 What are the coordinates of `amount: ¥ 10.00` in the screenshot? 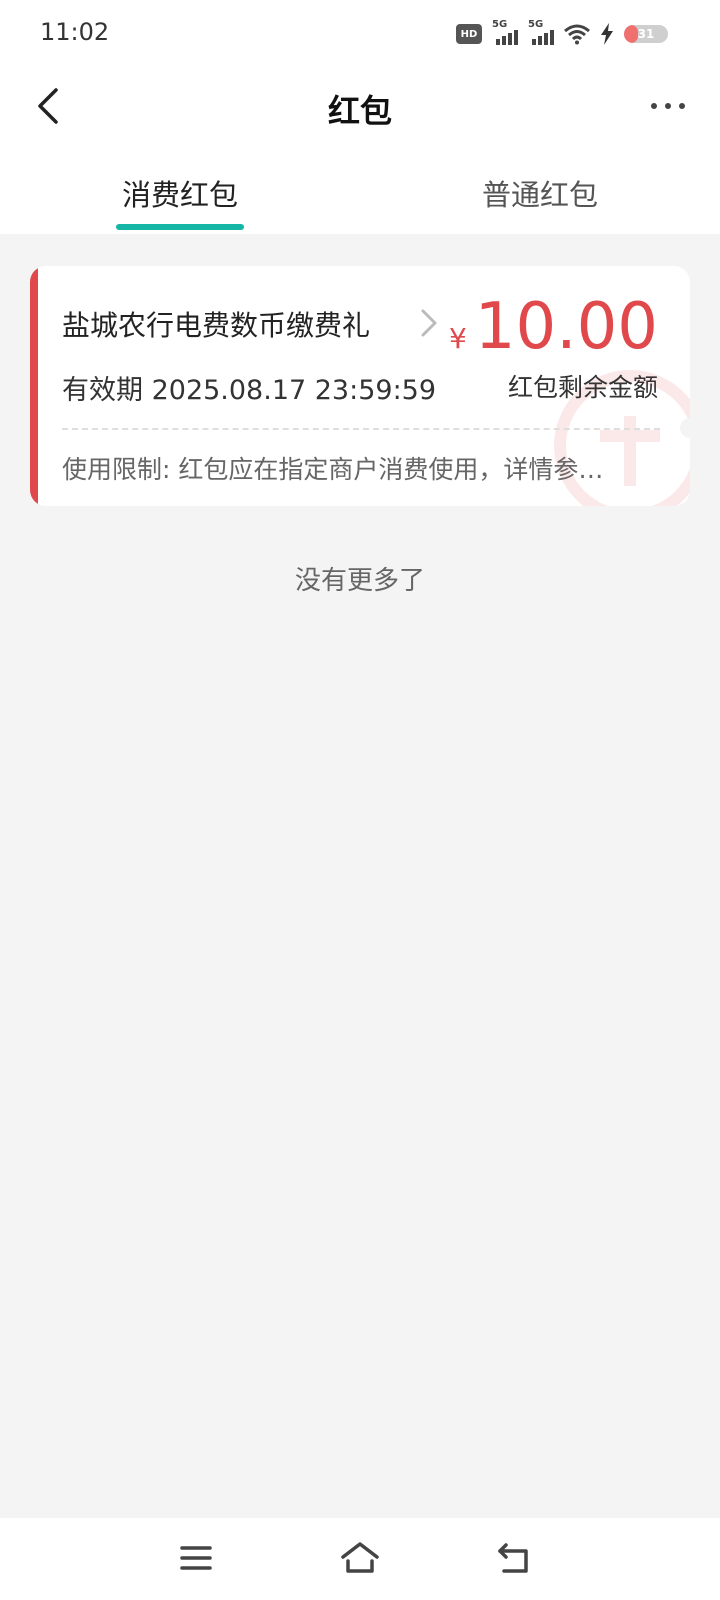 It's located at (553, 327).